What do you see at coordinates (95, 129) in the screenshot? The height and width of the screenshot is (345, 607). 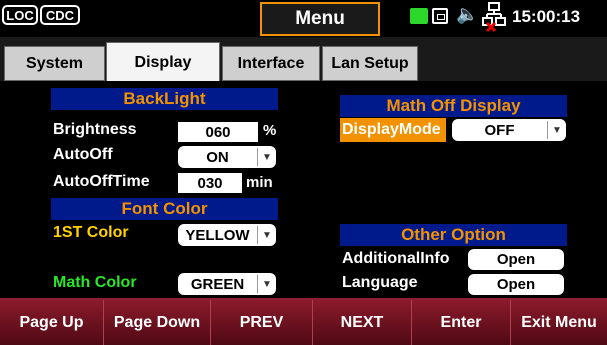 I see `brightness-label: Brightness` at bounding box center [95, 129].